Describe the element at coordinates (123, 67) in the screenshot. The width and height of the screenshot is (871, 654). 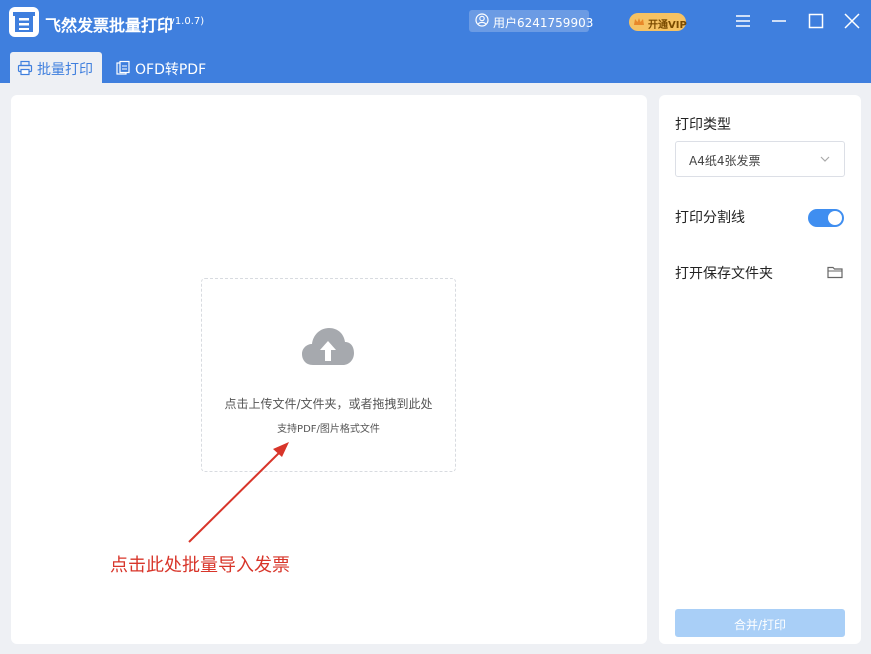
I see `document-convert-icon` at that location.